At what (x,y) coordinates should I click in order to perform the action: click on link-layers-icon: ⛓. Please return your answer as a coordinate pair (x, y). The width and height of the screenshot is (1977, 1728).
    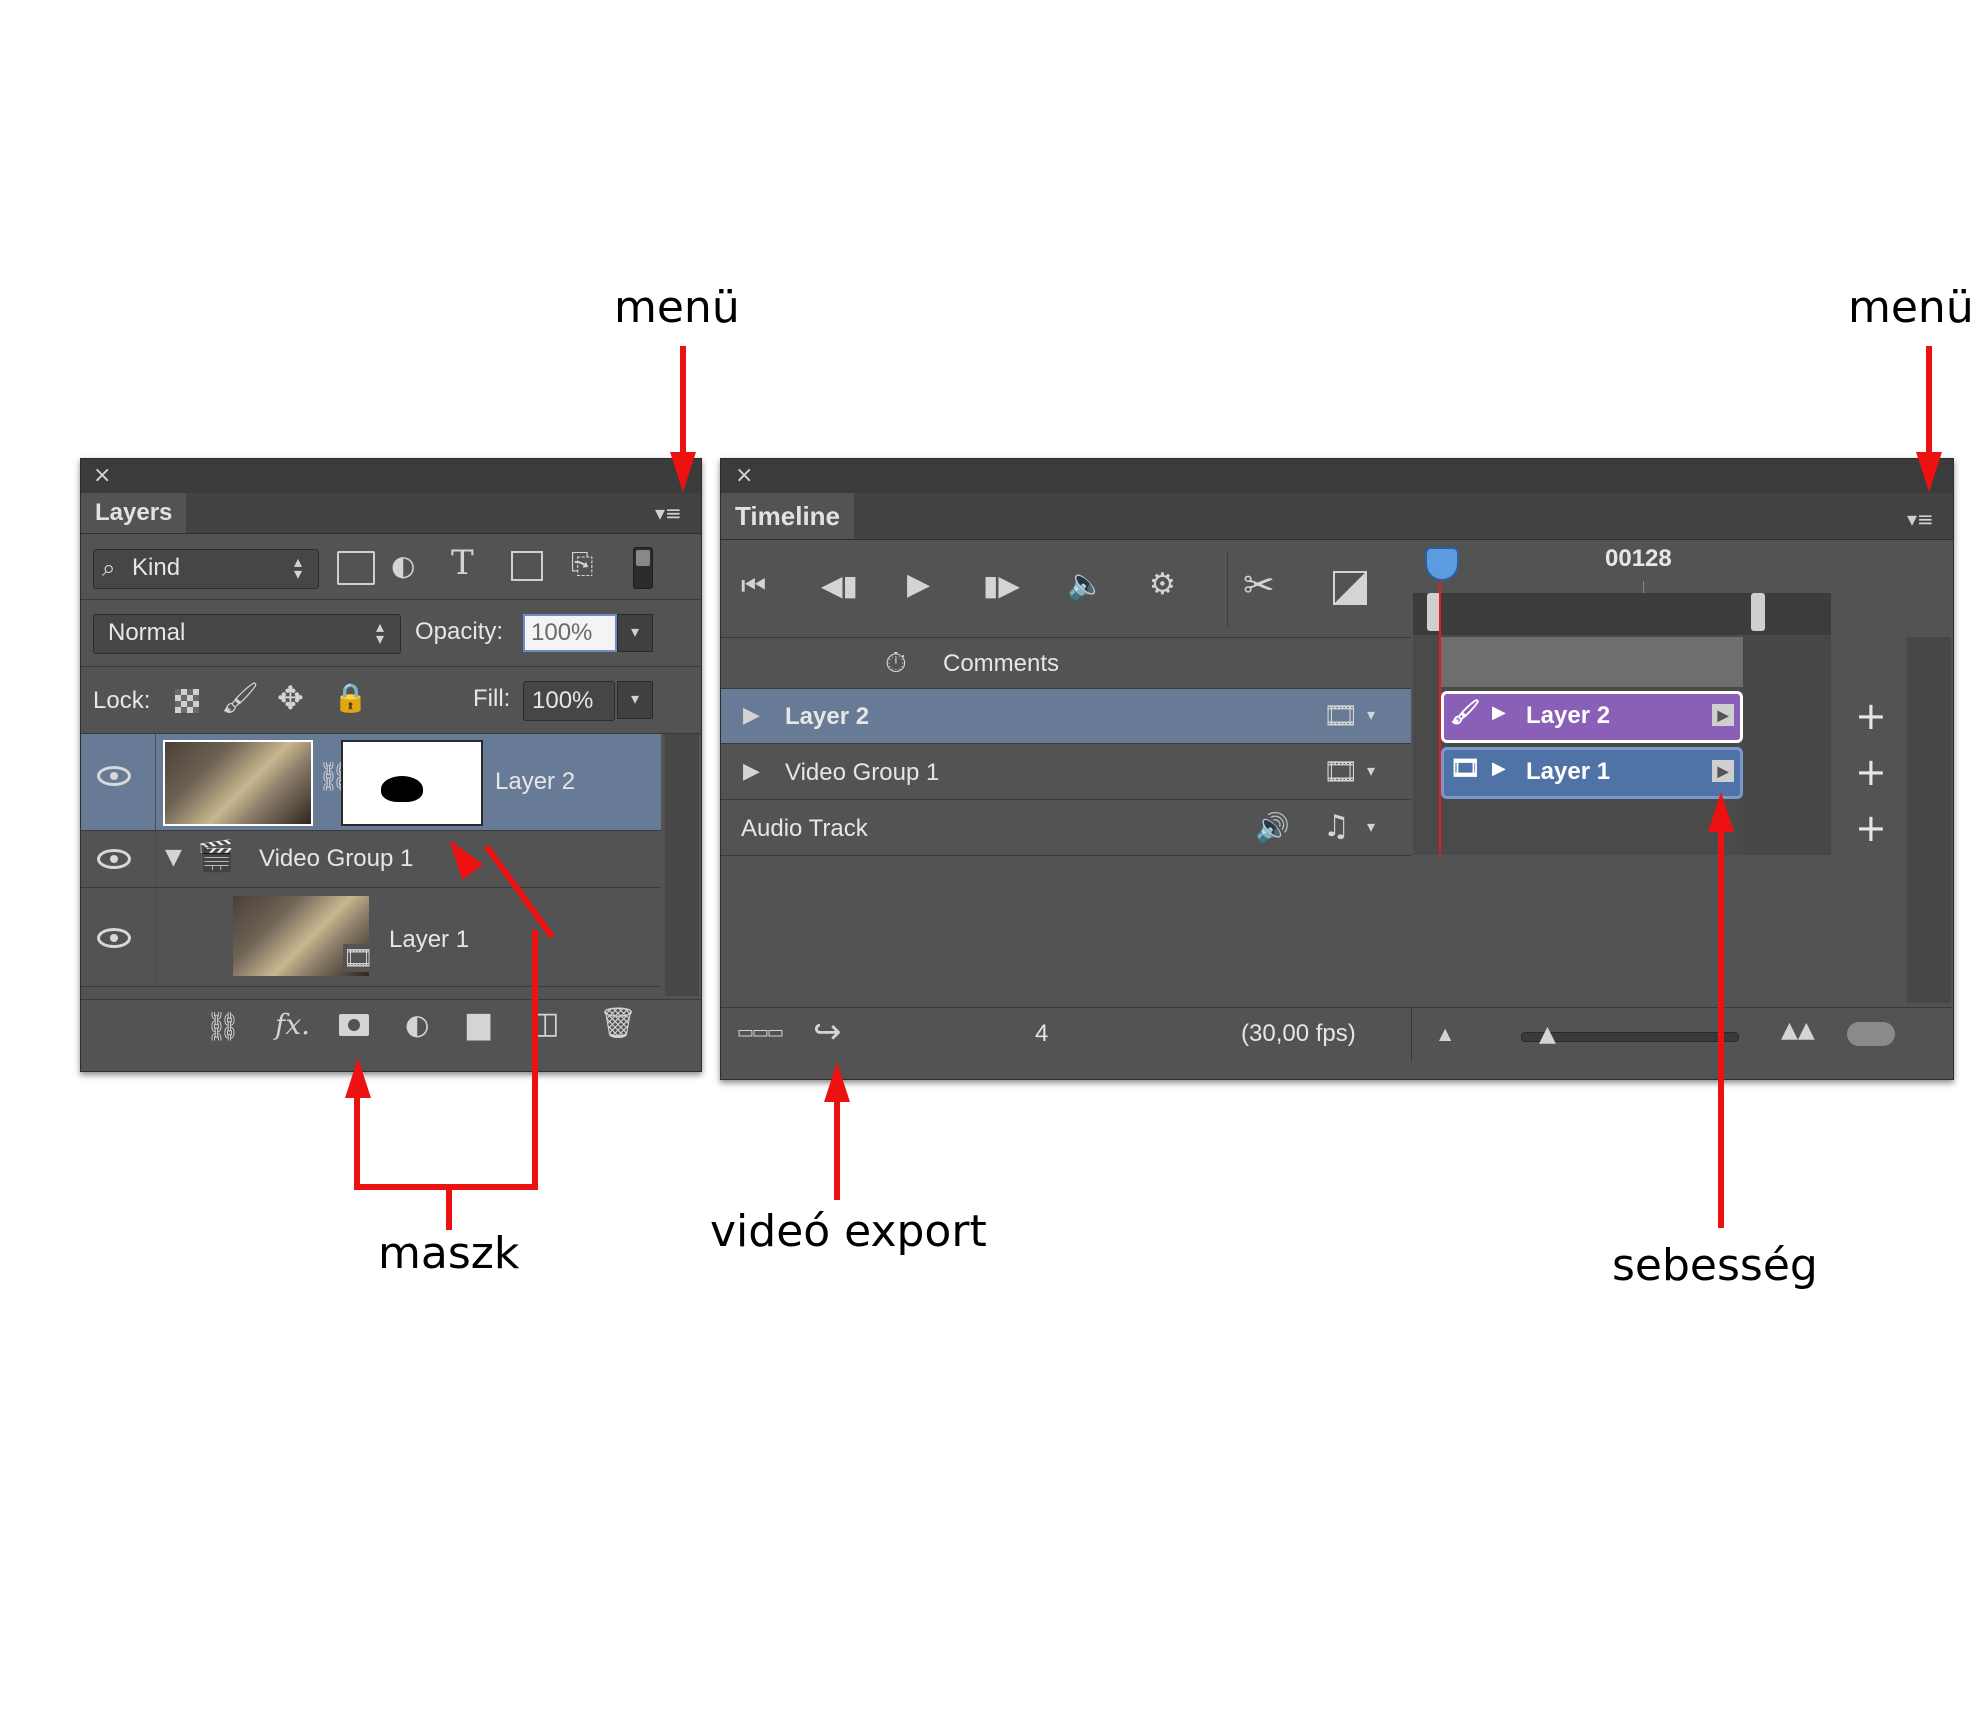
    Looking at the image, I should click on (223, 1026).